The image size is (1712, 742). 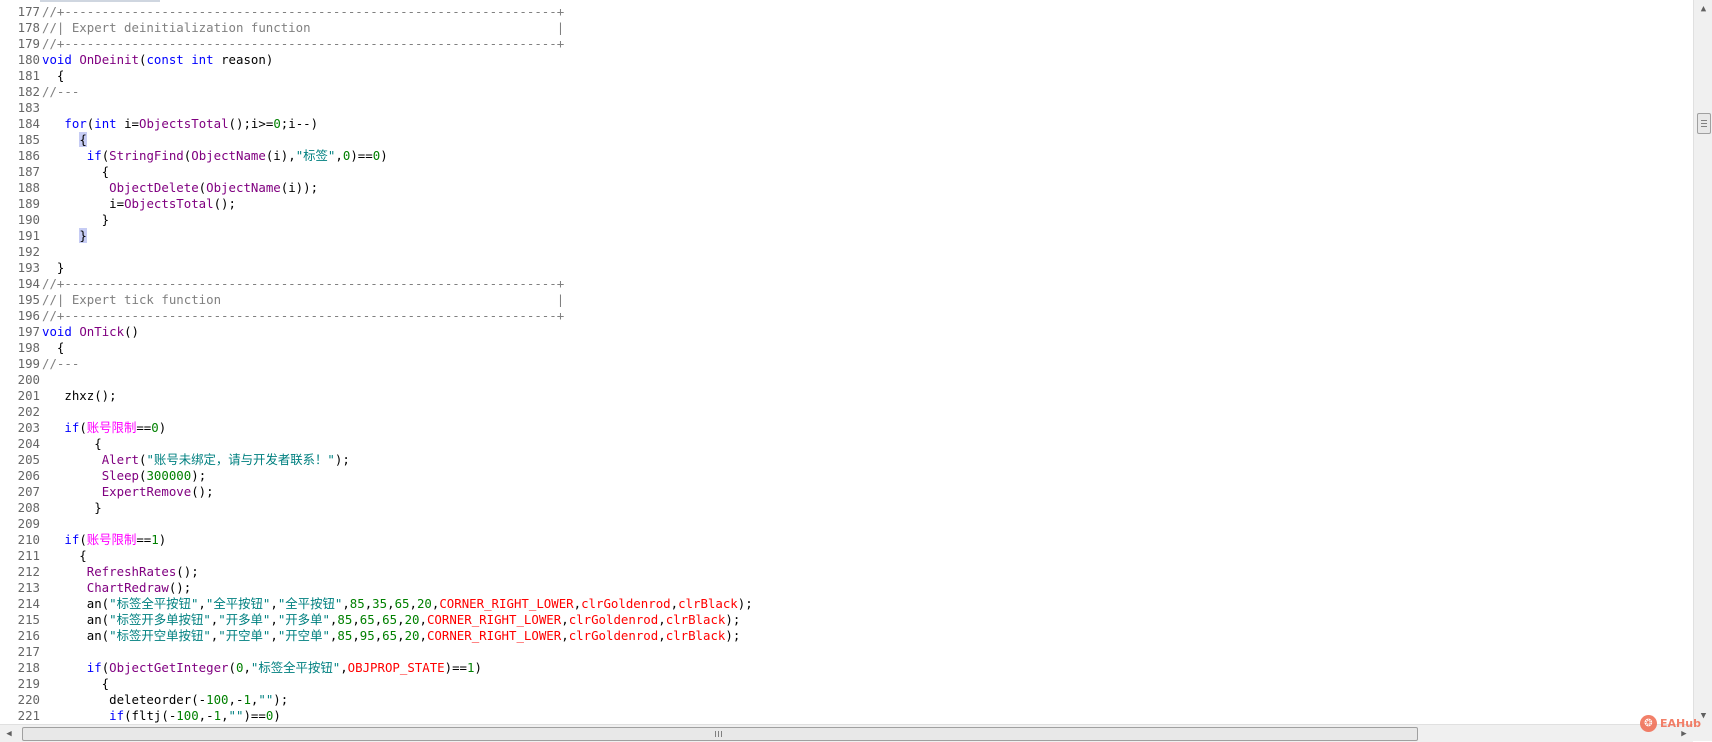 What do you see at coordinates (846, 396) in the screenshot?
I see `code-line: 201 zhxz();` at bounding box center [846, 396].